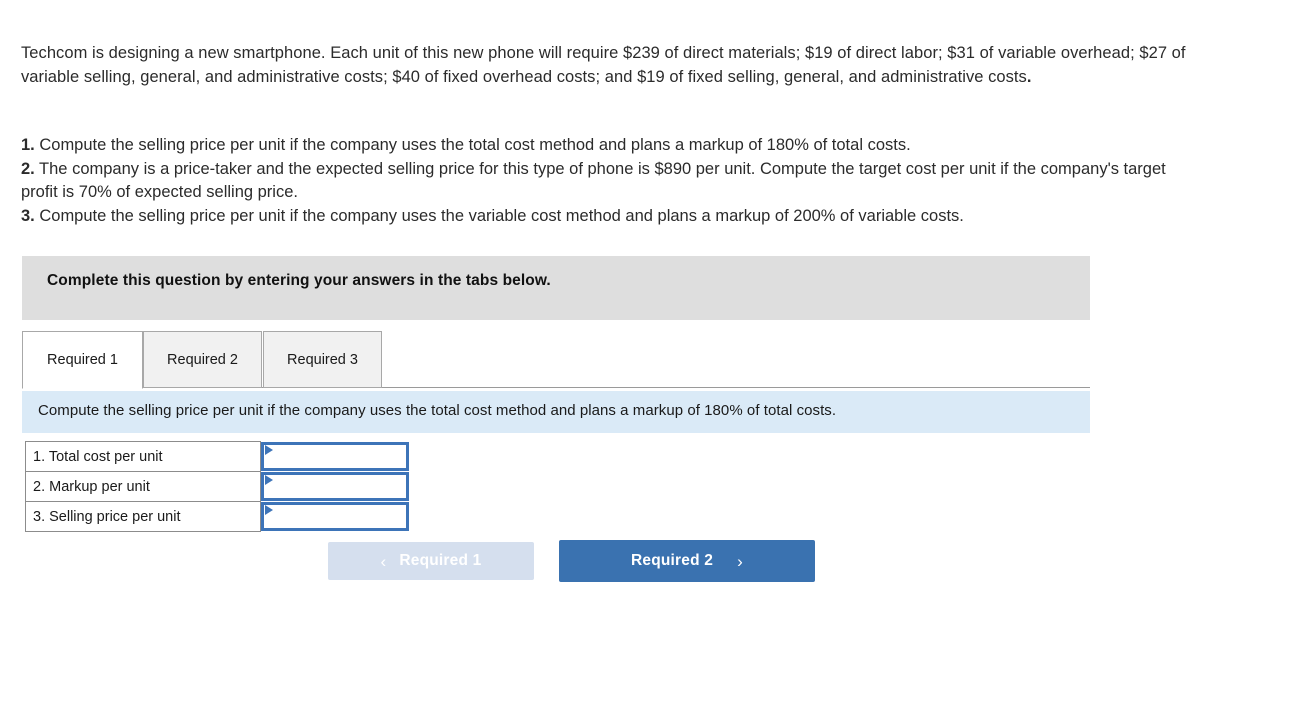 The height and width of the screenshot is (705, 1298). Describe the element at coordinates (383, 561) in the screenshot. I see `chevron-left-icon: ‹` at that location.